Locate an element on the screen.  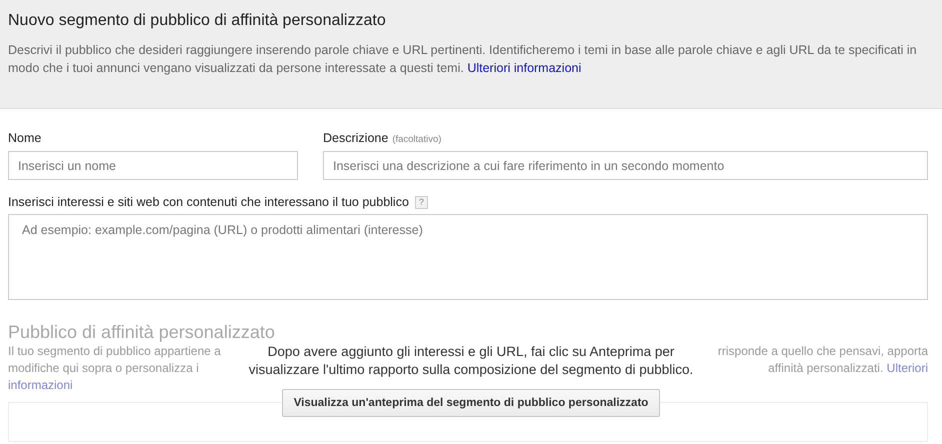
help-button: ? is located at coordinates (421, 202).